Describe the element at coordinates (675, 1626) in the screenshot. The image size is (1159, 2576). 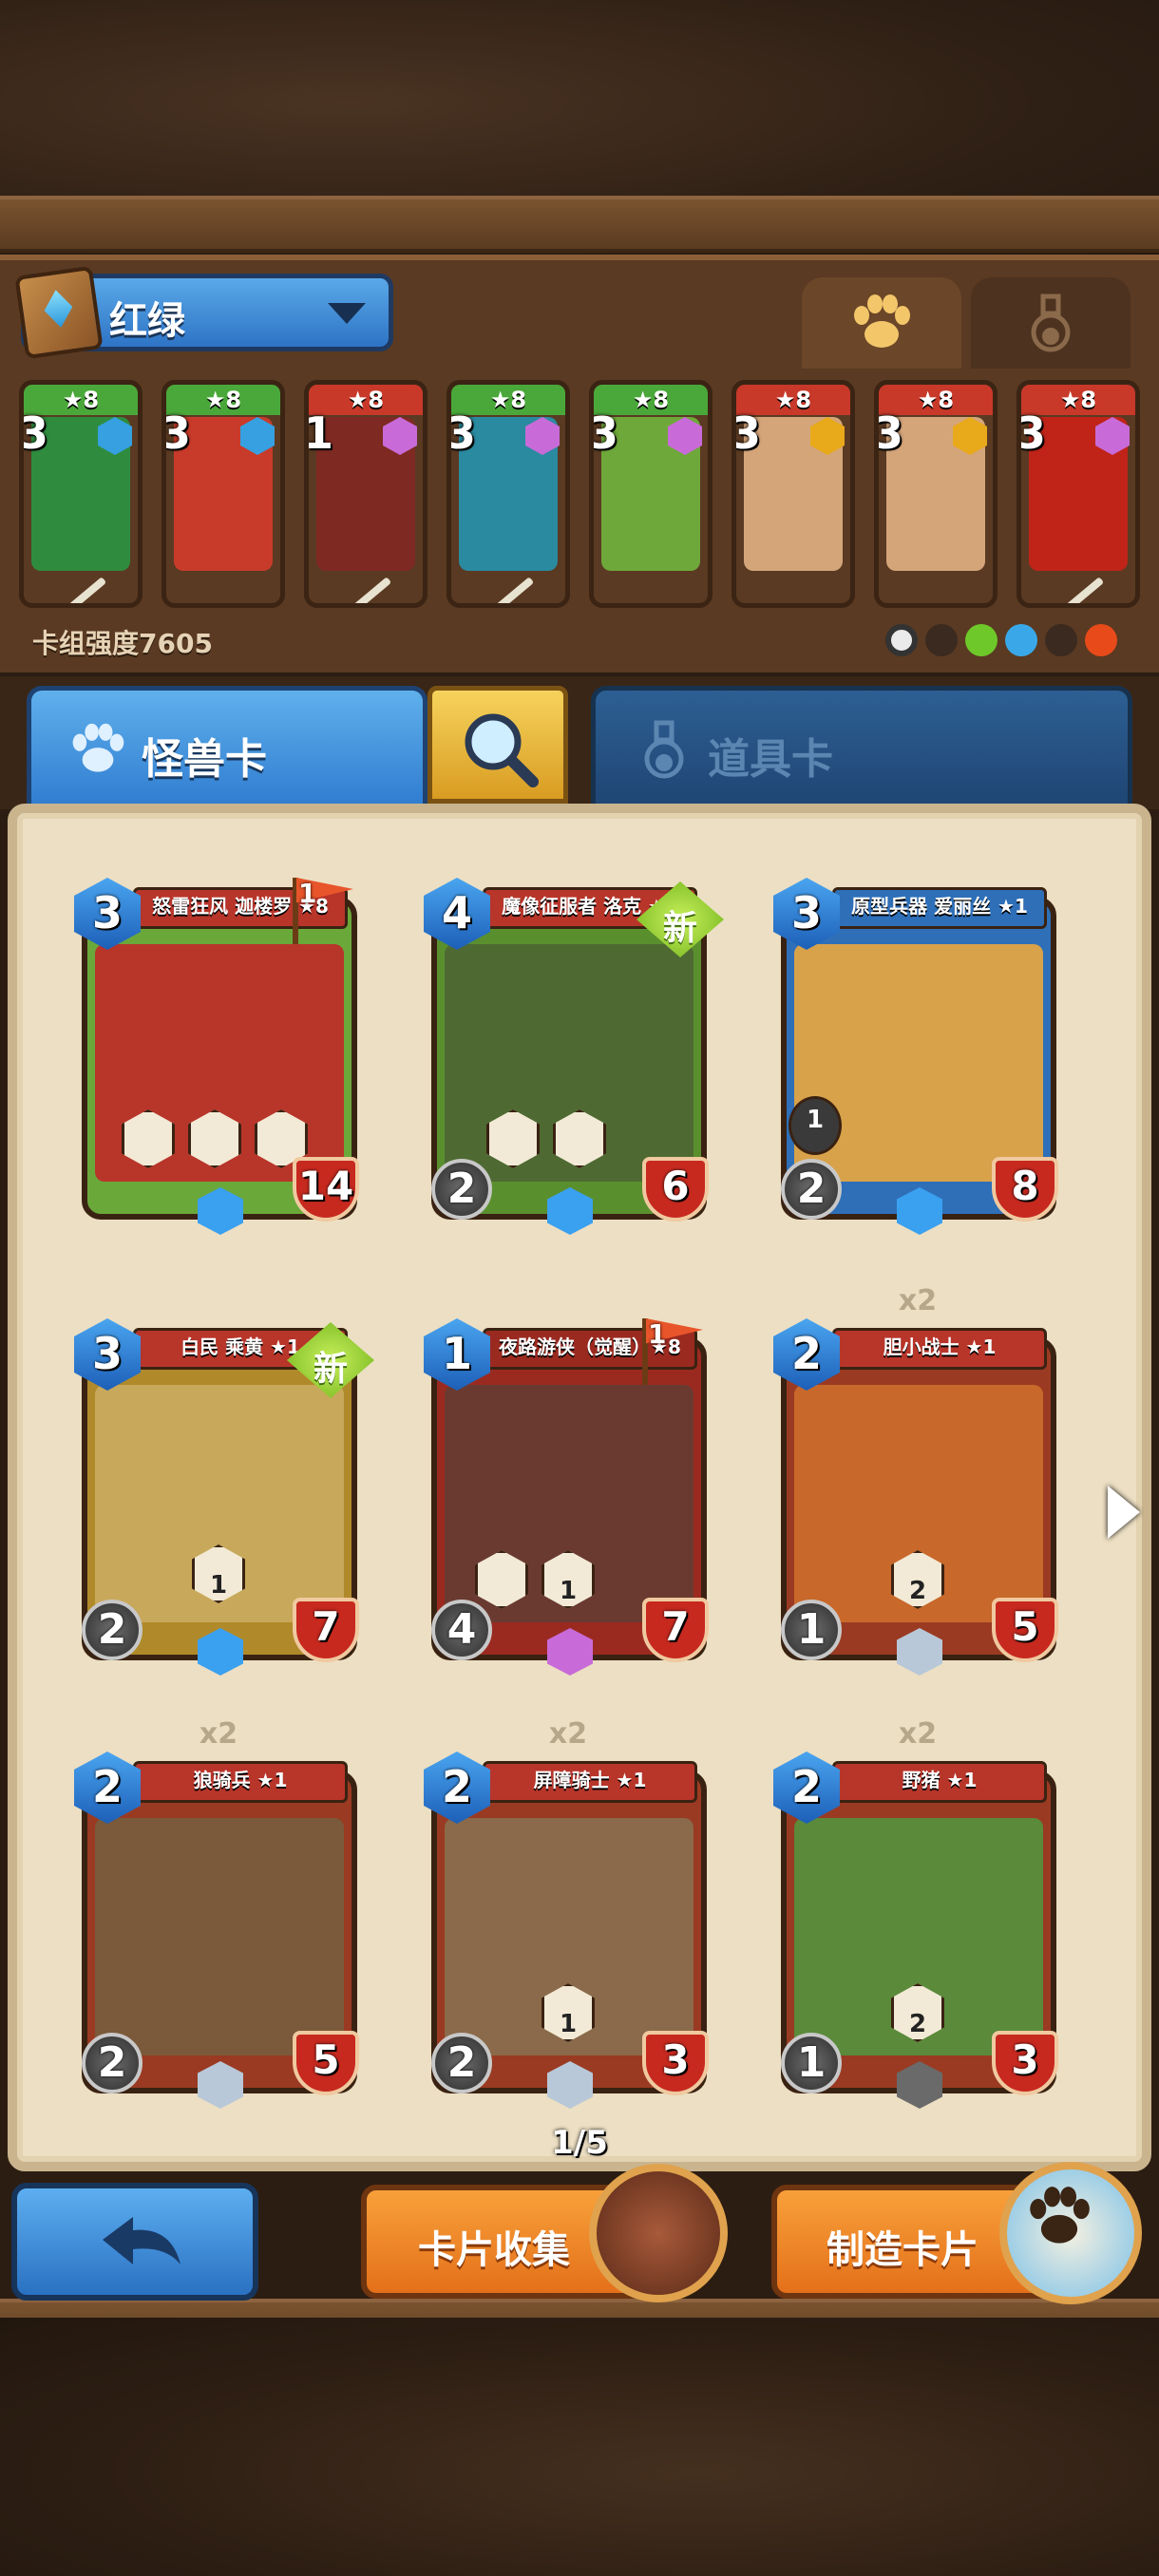
I see `card-health: 7` at that location.